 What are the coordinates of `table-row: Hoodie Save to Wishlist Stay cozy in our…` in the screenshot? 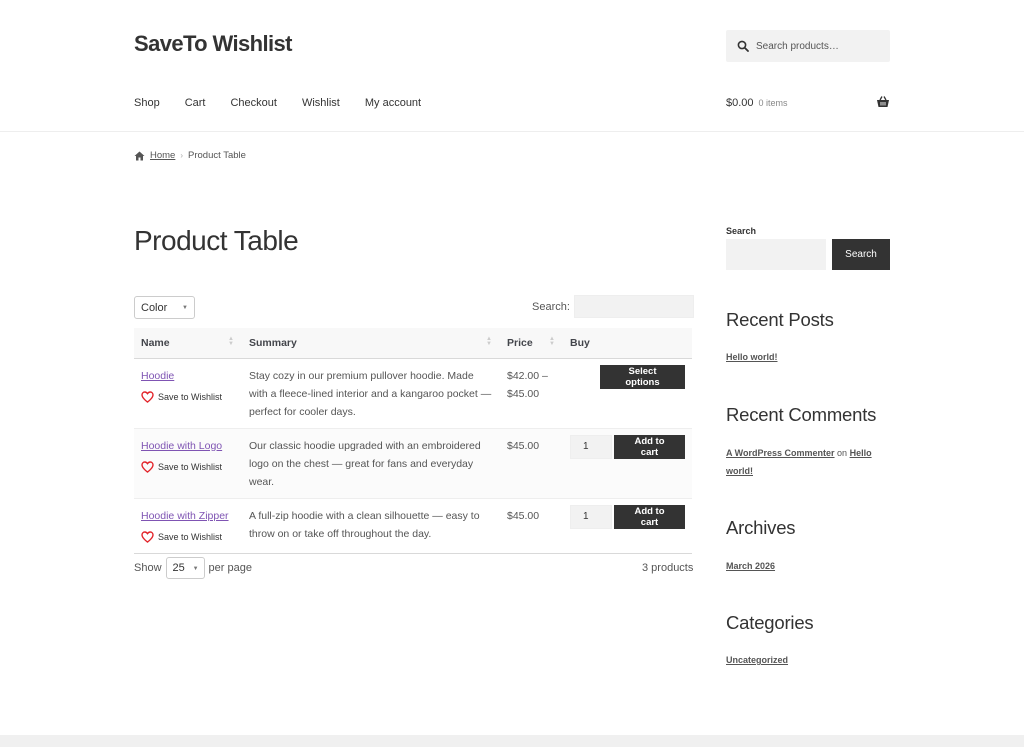 It's located at (413, 393).